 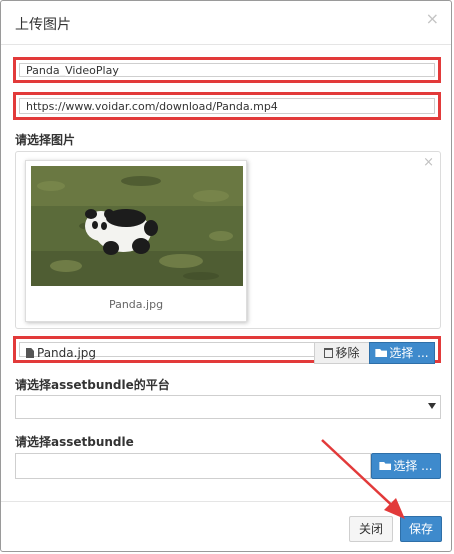 I want to click on platform-label: 请选择assetbundle的平台, so click(x=92, y=385).